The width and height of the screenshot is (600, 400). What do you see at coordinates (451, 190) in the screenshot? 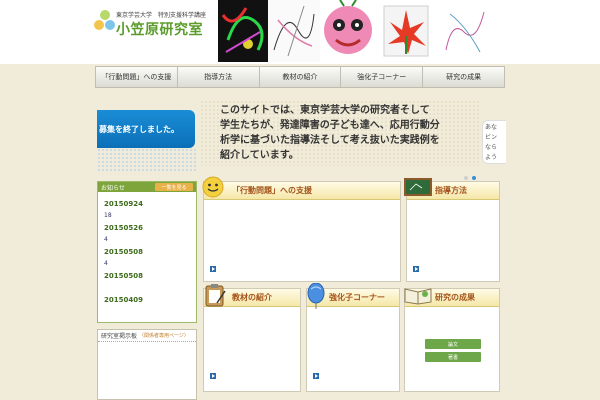
I see `card-title-teaching: 指導方法` at bounding box center [451, 190].